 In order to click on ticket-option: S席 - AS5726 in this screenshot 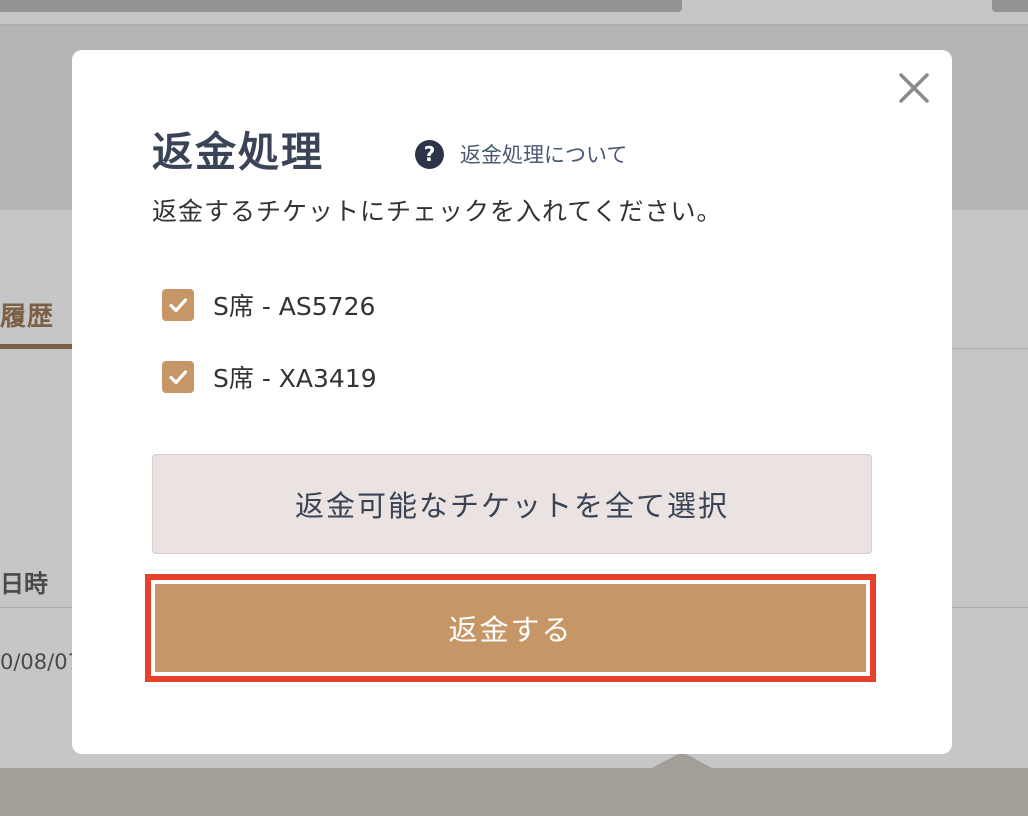, I will do `click(268, 305)`.